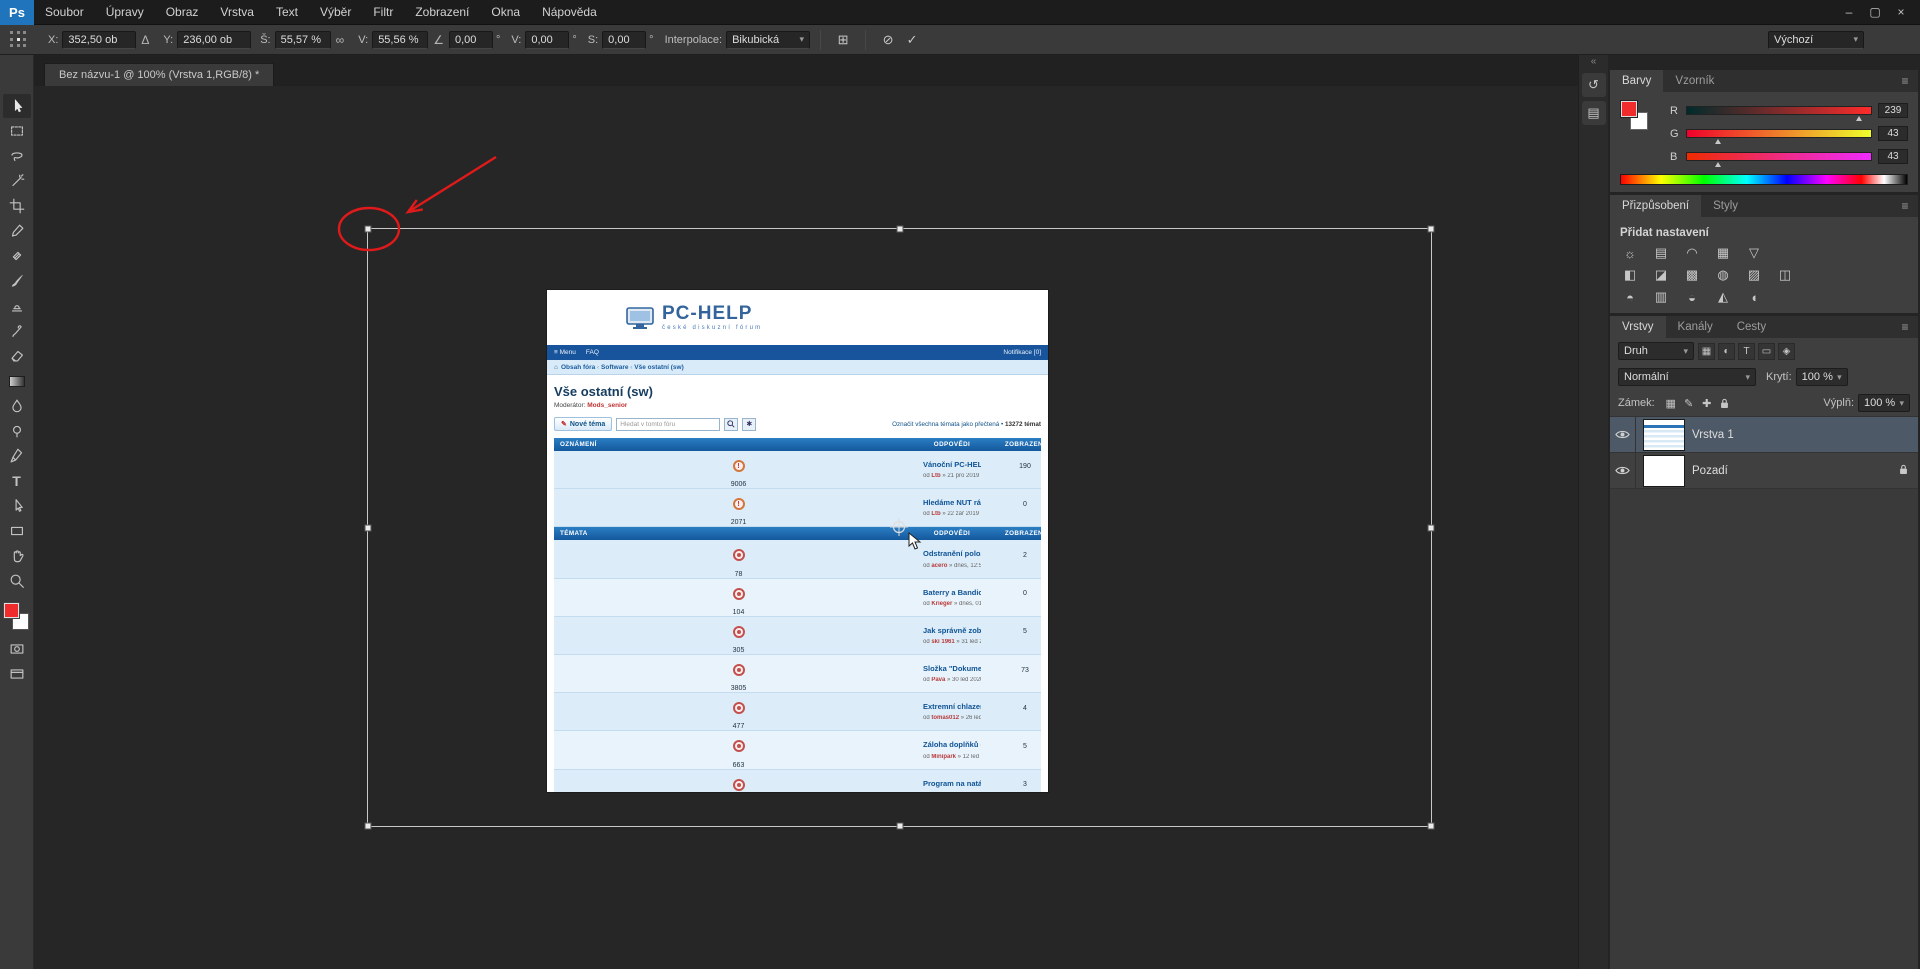 The image size is (1920, 969). I want to click on edit-in-quick-mask-button, so click(17, 649).